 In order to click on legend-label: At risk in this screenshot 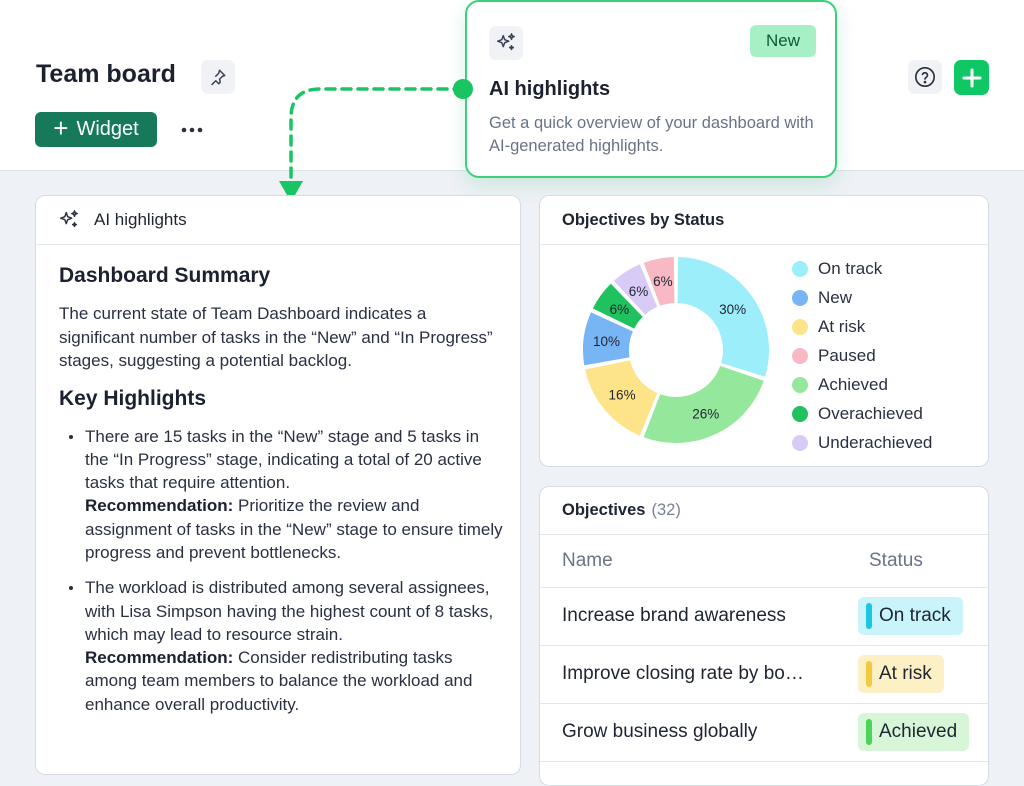, I will do `click(842, 326)`.